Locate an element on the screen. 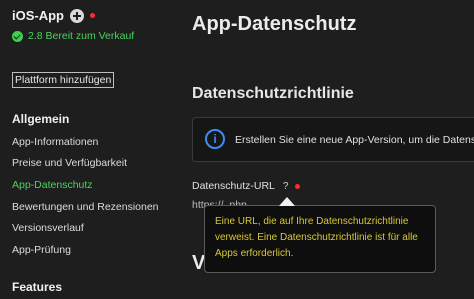  check-circle-icon is located at coordinates (17, 36).